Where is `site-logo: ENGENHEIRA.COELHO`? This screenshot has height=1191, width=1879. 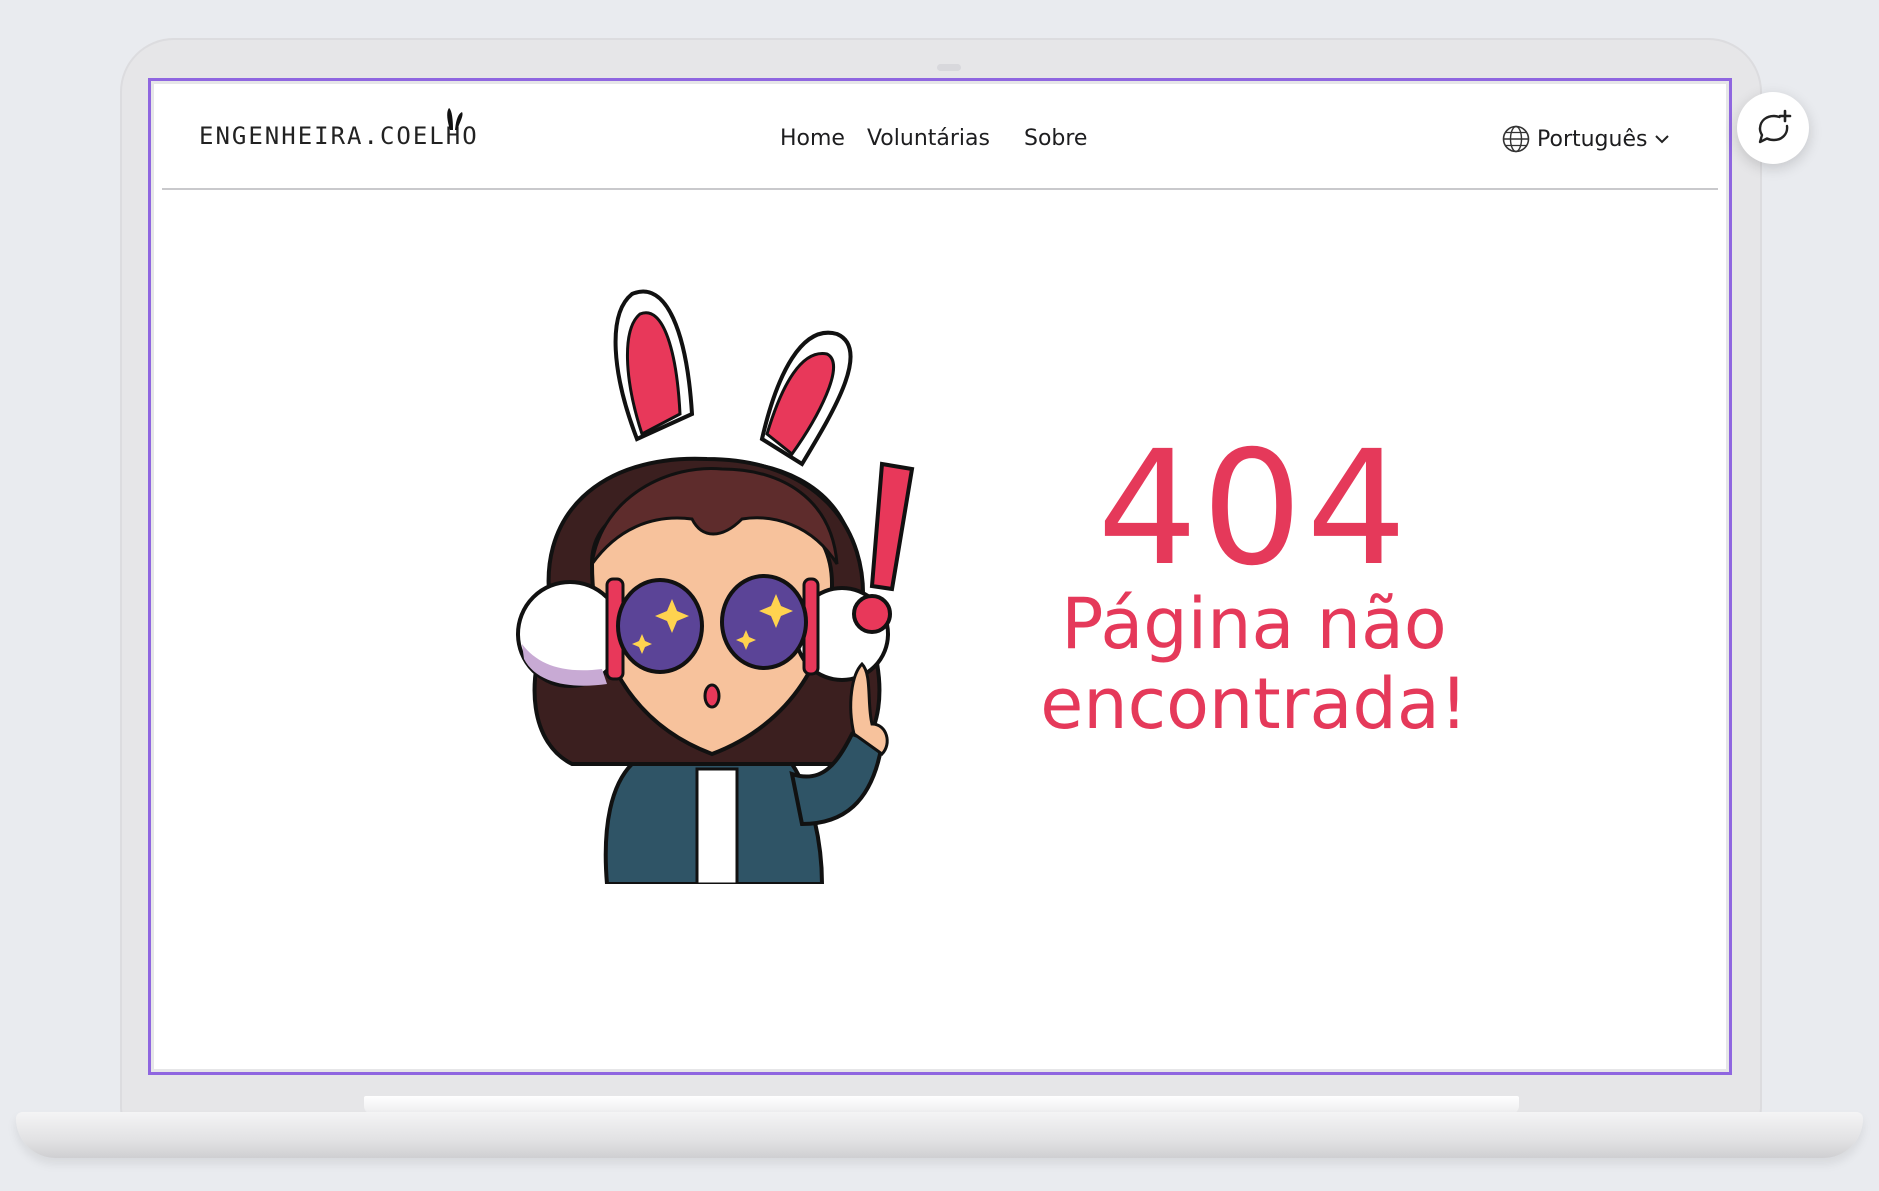 site-logo: ENGENHEIRA.COELHO is located at coordinates (339, 136).